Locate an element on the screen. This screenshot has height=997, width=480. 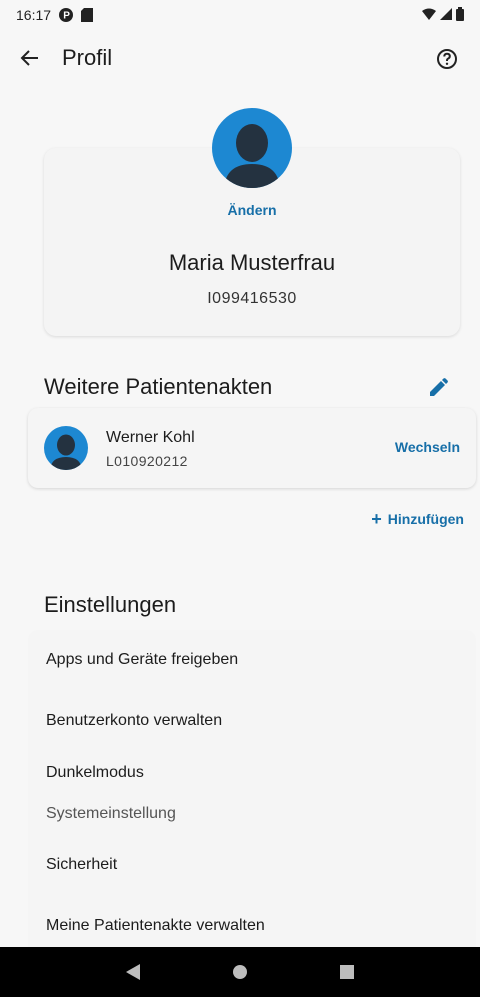
settings-title: Einstellungen is located at coordinates (110, 604).